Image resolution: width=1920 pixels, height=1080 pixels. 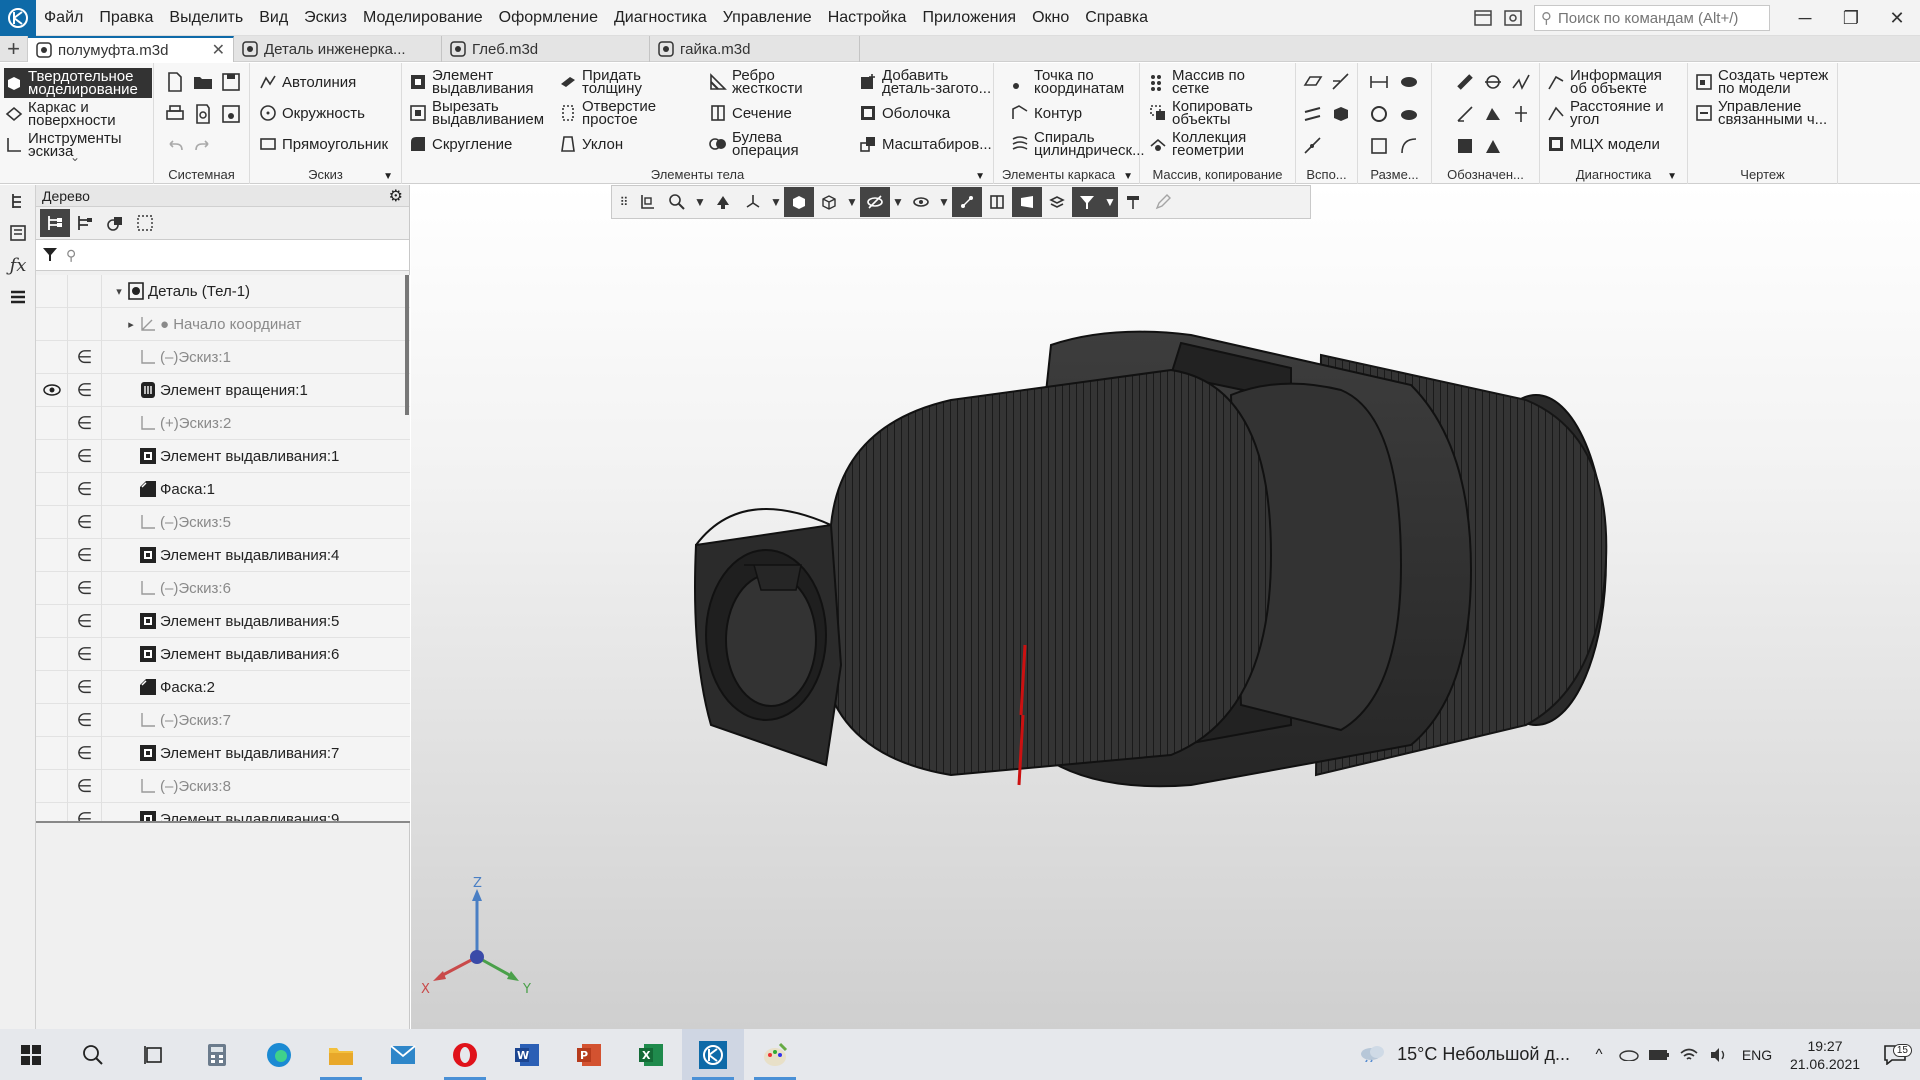 I want to click on open-folder-icon, so click(x=203, y=82).